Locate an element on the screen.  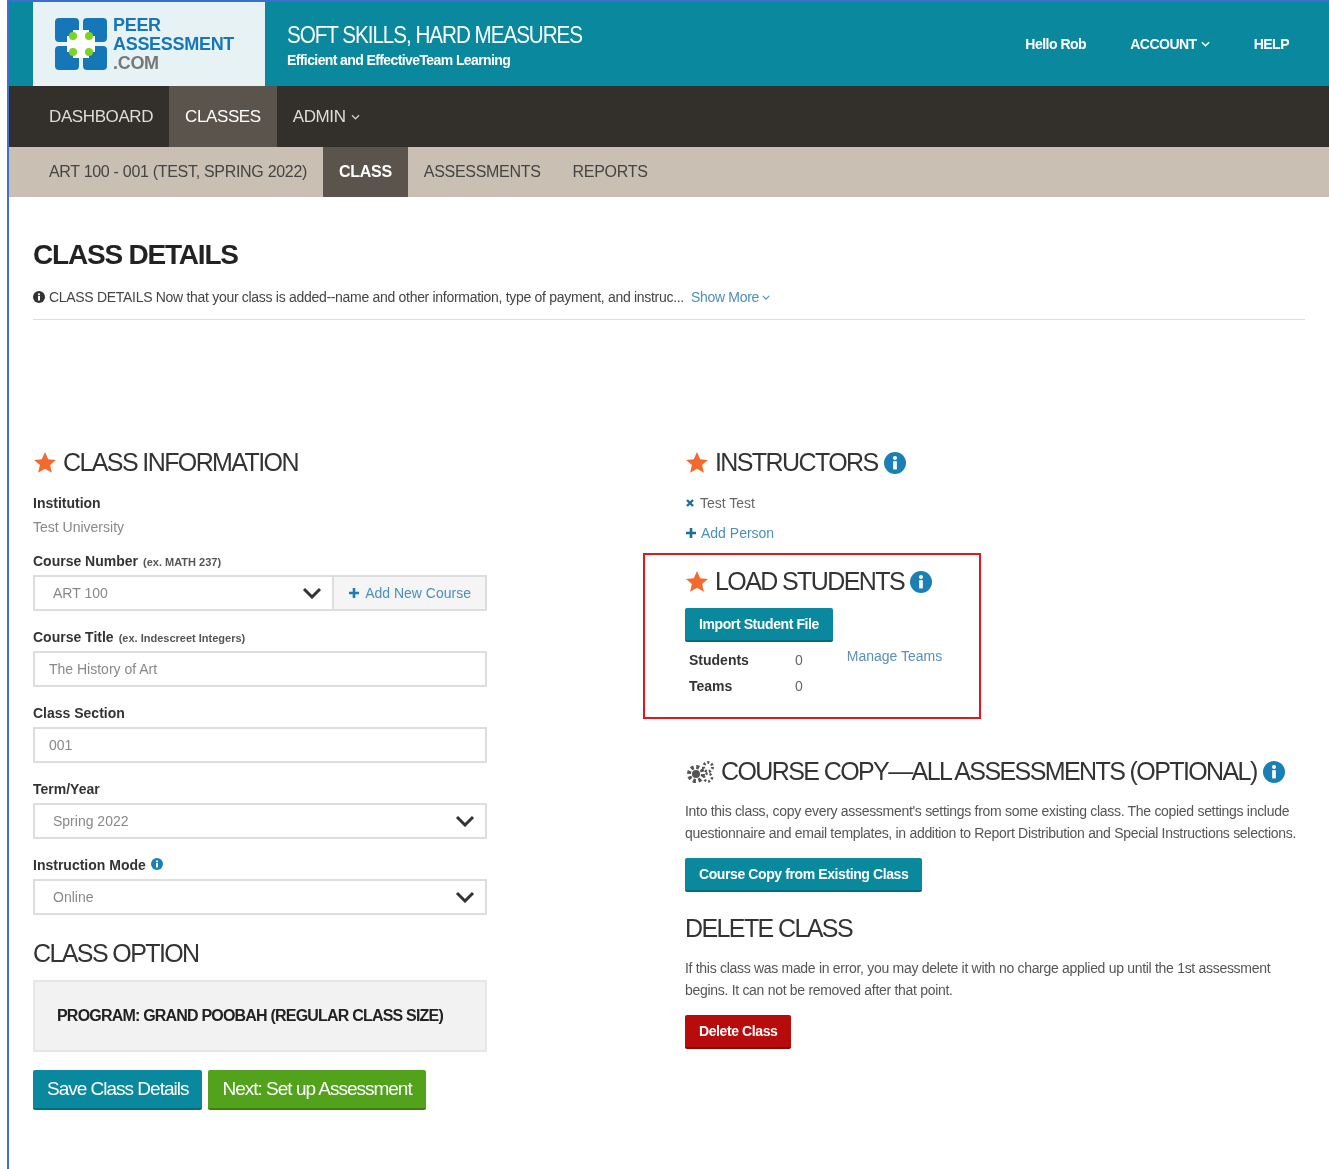
description-text: If this class was made in error, you may delete it with no charge applied up until the 1st assessment begins. It can not be removed after that point. is located at coordinates (978, 979).